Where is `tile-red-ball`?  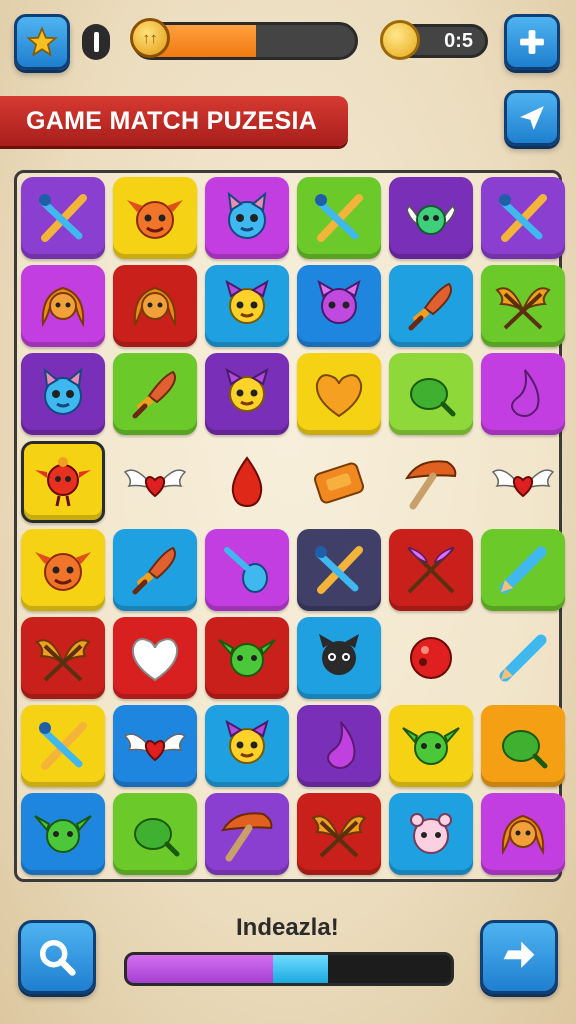 tile-red-ball is located at coordinates (431, 658).